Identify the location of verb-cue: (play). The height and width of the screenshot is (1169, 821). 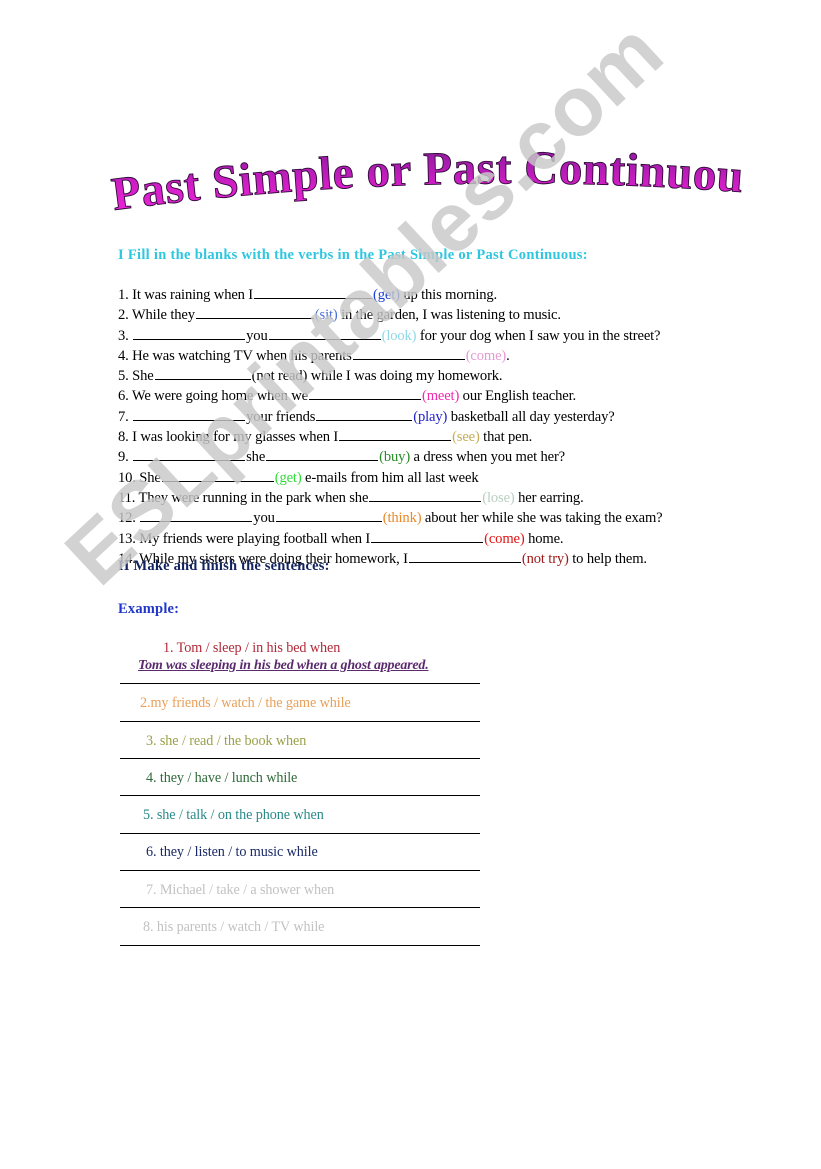
(430, 416).